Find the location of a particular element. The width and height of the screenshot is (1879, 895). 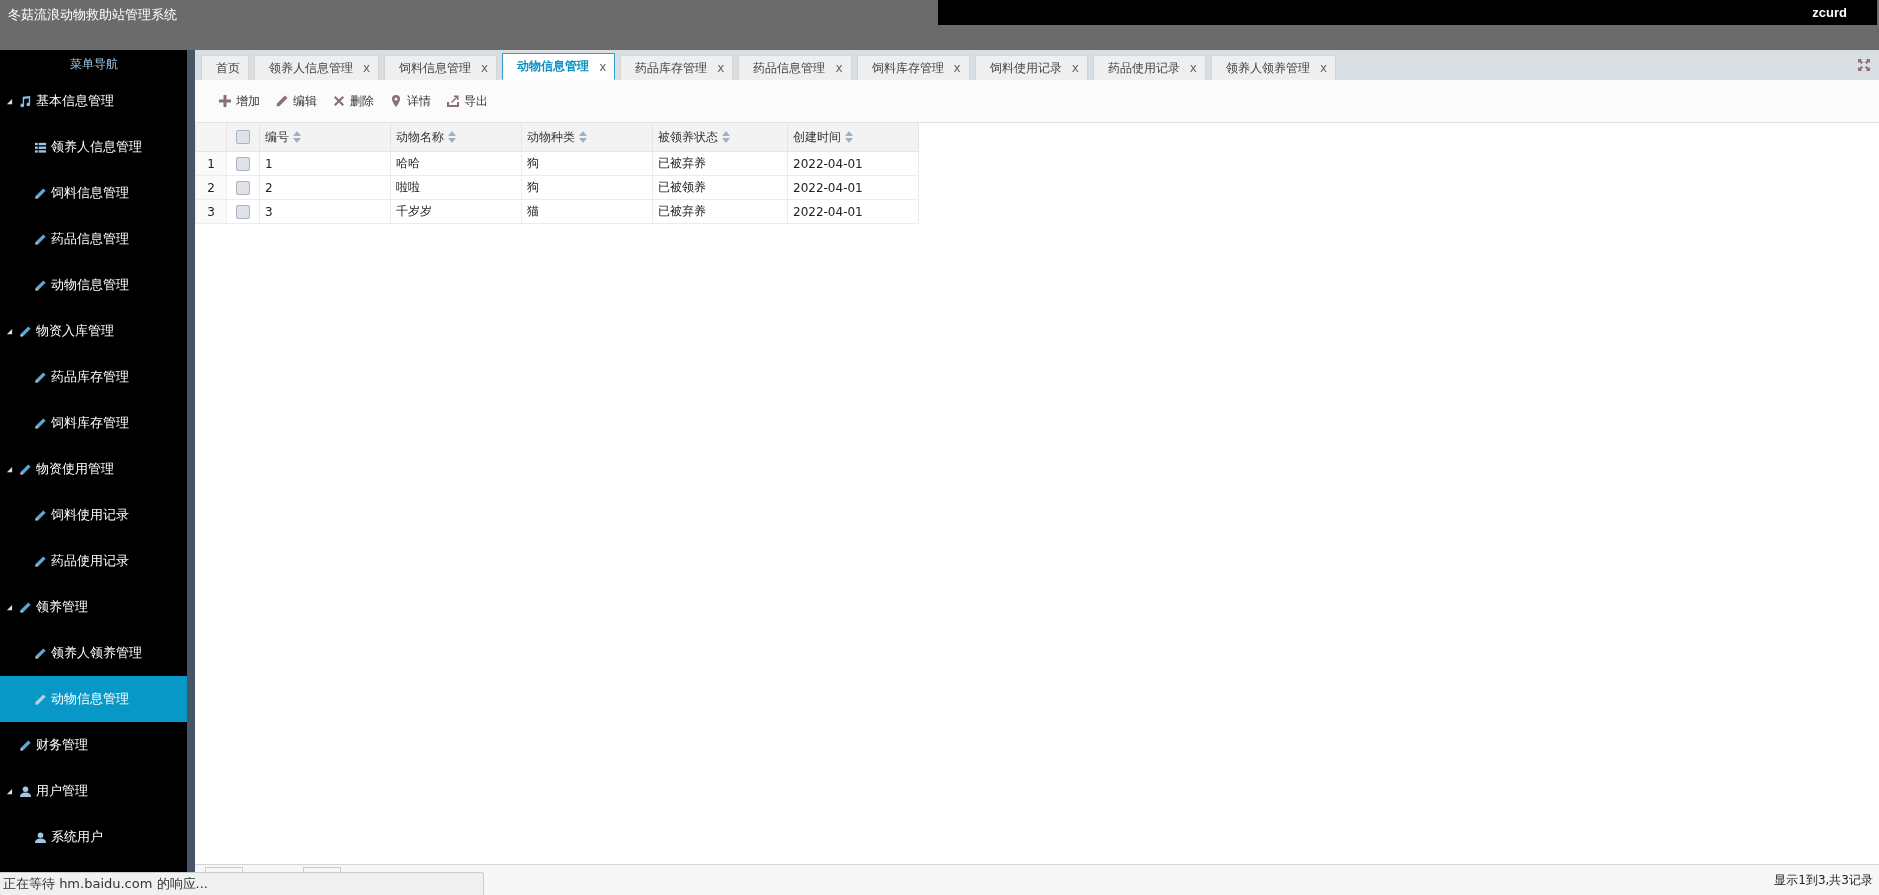

tab: 动物信息管理 x is located at coordinates (559, 66).